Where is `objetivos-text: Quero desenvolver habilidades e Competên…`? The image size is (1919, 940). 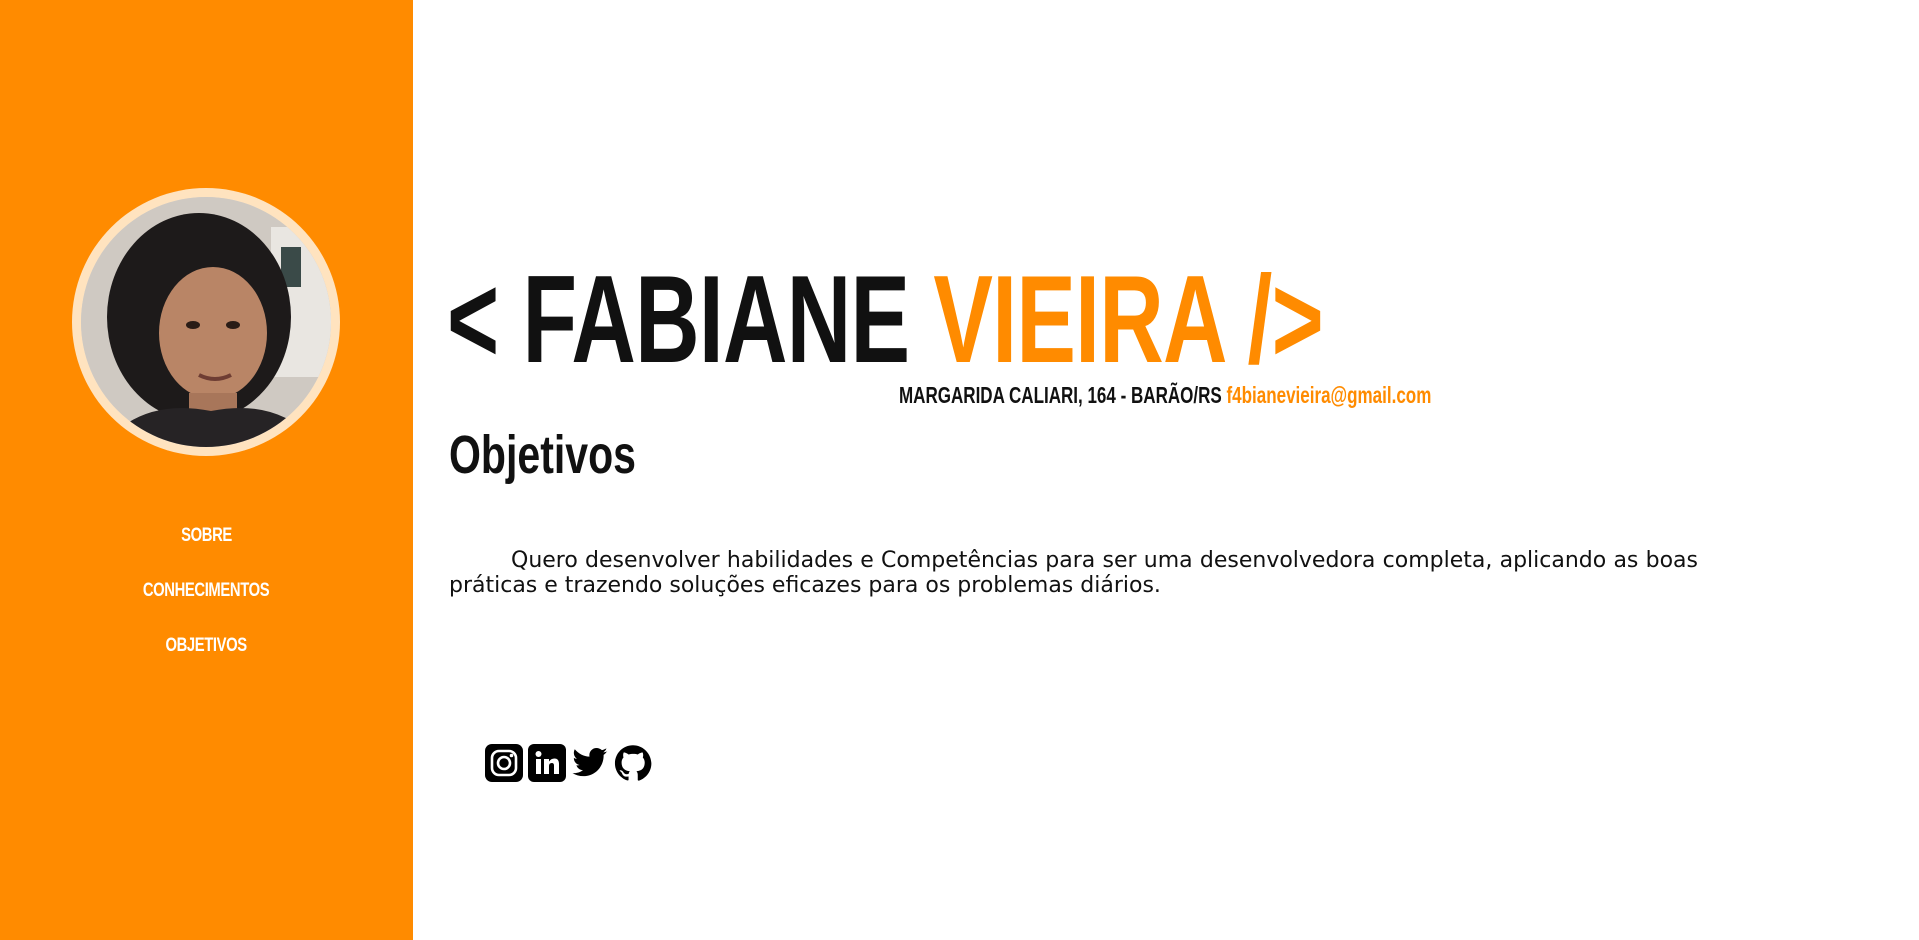 objetivos-text: Quero desenvolver habilidades e Competên… is located at coordinates (1073, 573).